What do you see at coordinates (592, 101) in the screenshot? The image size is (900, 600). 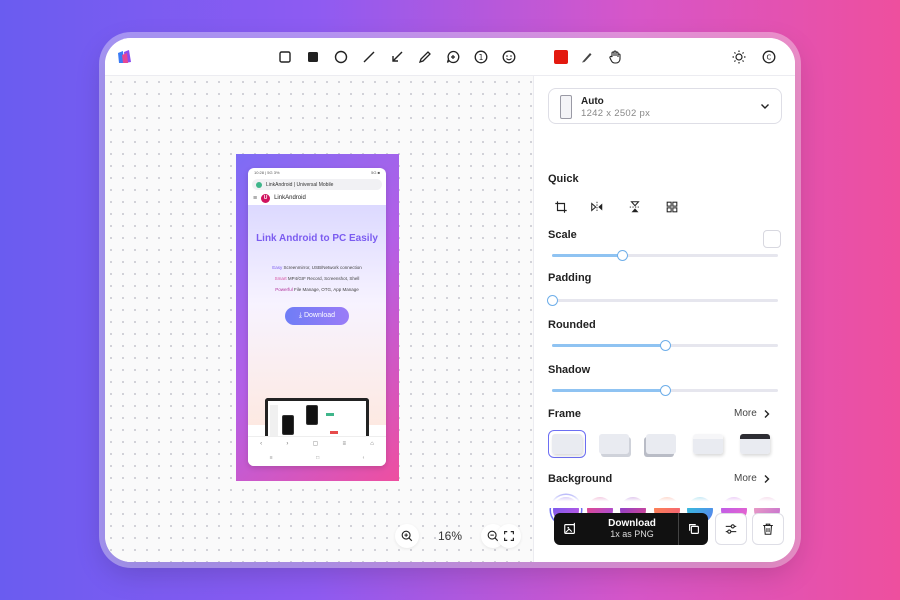 I see `device-name: Auto` at bounding box center [592, 101].